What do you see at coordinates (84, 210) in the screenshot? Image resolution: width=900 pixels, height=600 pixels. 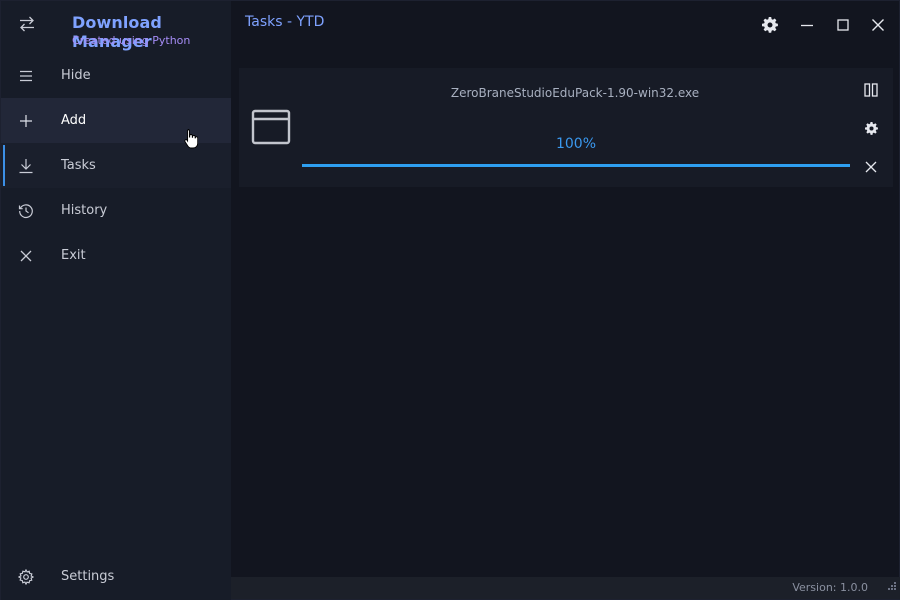 I see `sidebar-item-label: History` at bounding box center [84, 210].